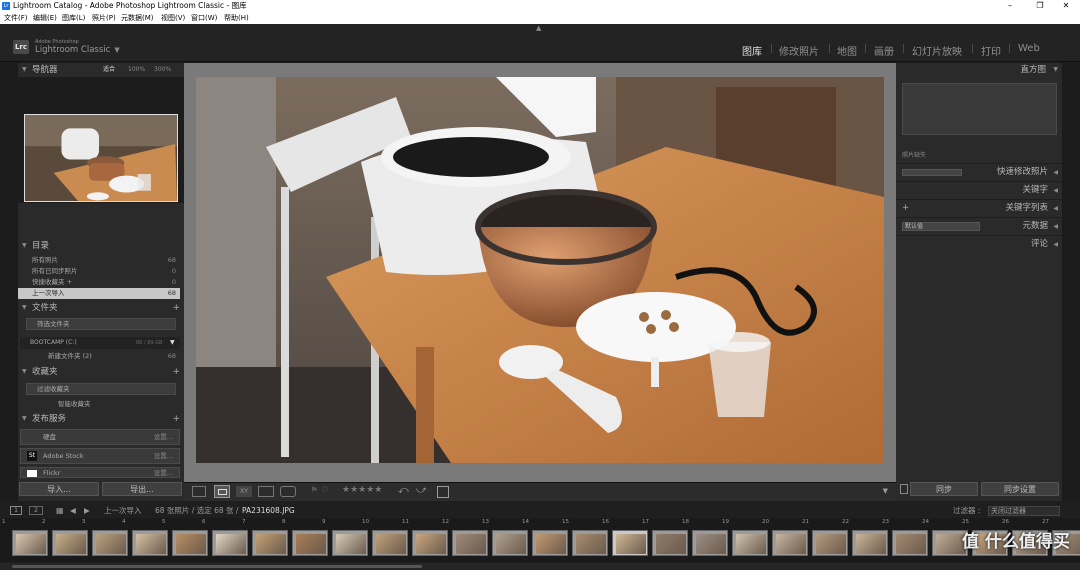 This screenshot has width=1080, height=570. I want to click on catalog-synced-photos: 所有已同步照片 0, so click(99, 271).